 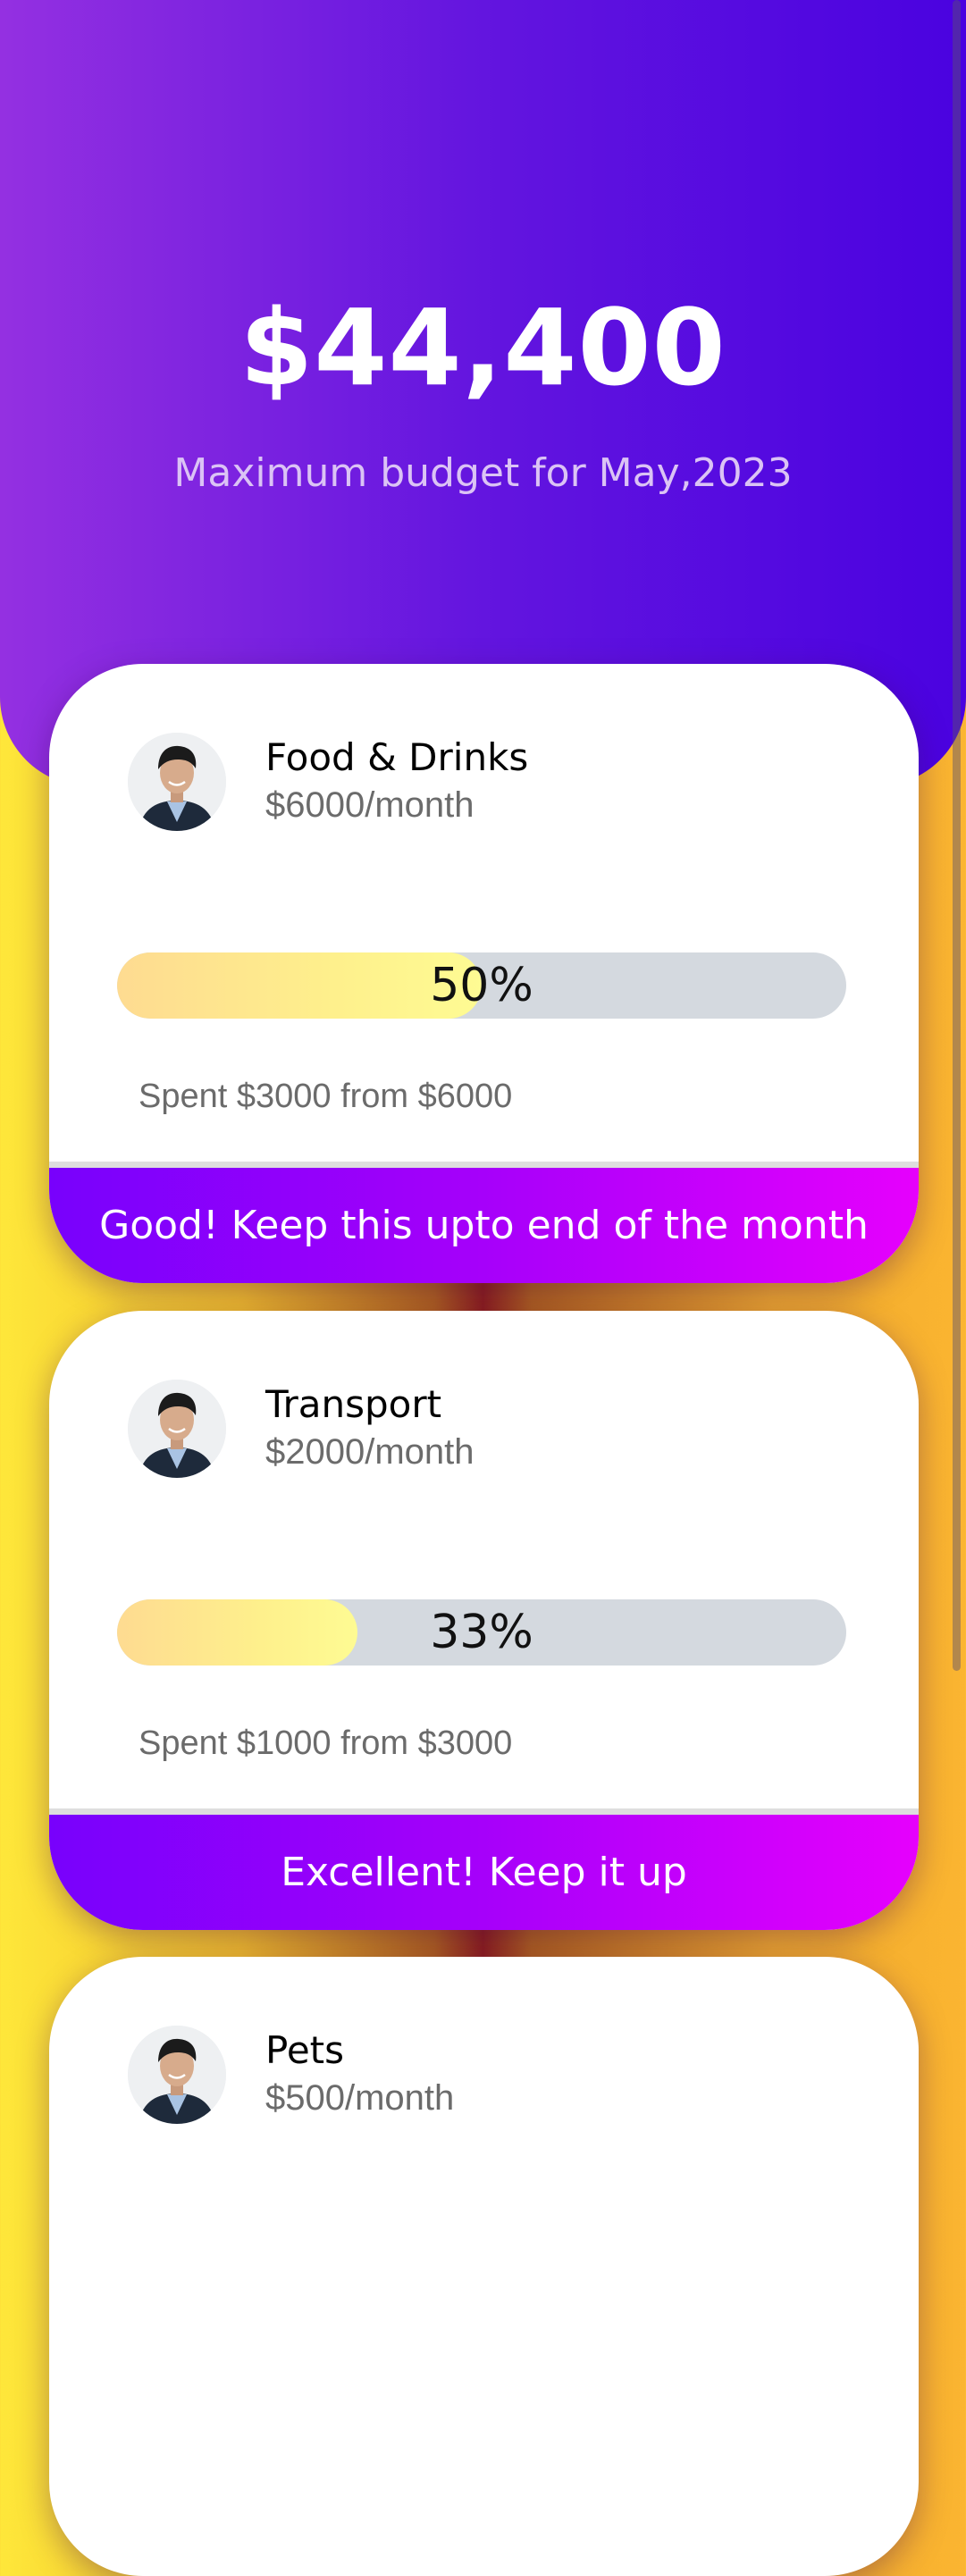 What do you see at coordinates (397, 757) in the screenshot?
I see `category-title: Food & Drinks` at bounding box center [397, 757].